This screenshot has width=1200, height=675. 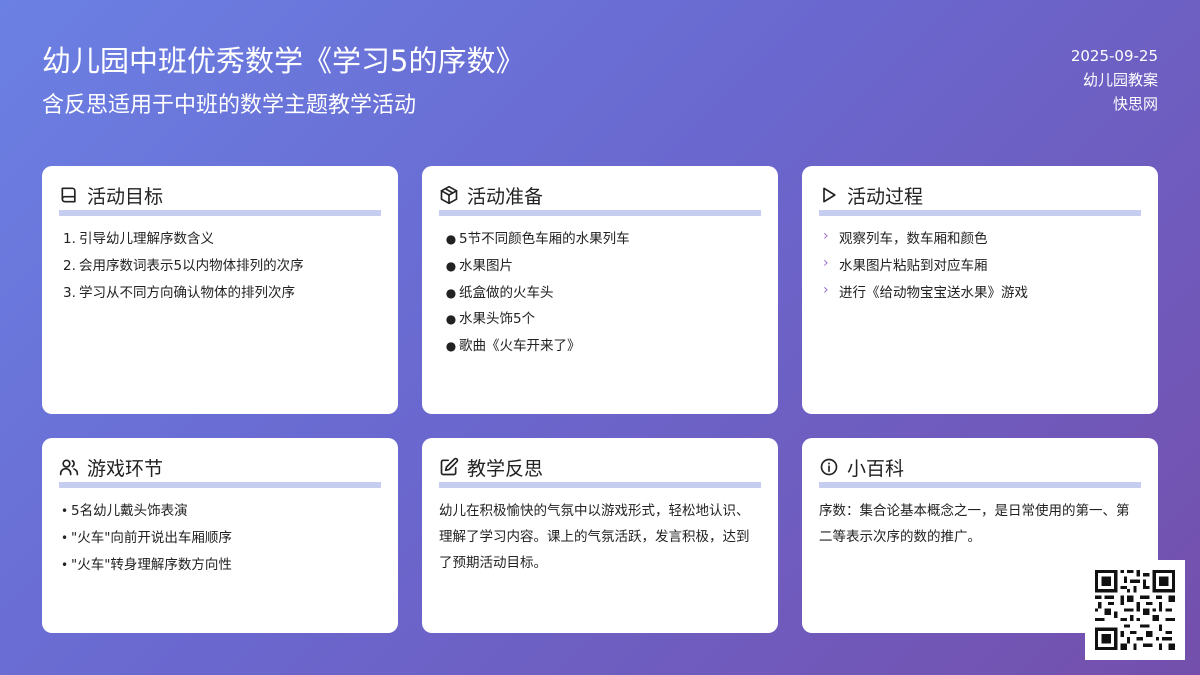 I want to click on list-item: › 观察列车，数车厢和颜色, so click(x=980, y=239).